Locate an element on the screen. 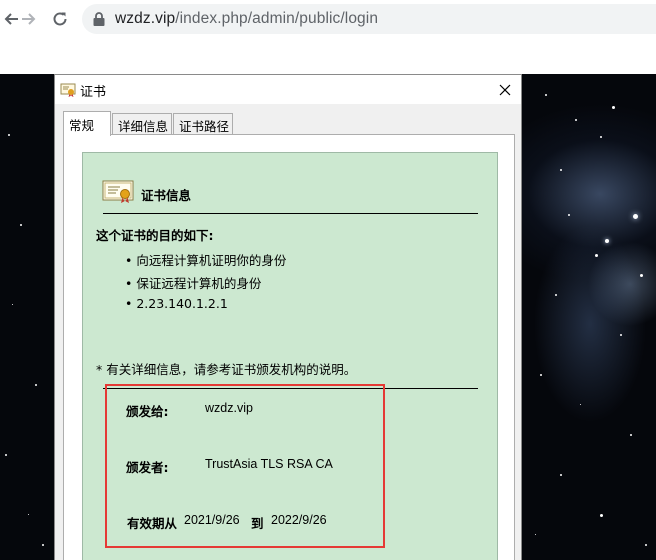  certificate-icon is located at coordinates (68, 90).